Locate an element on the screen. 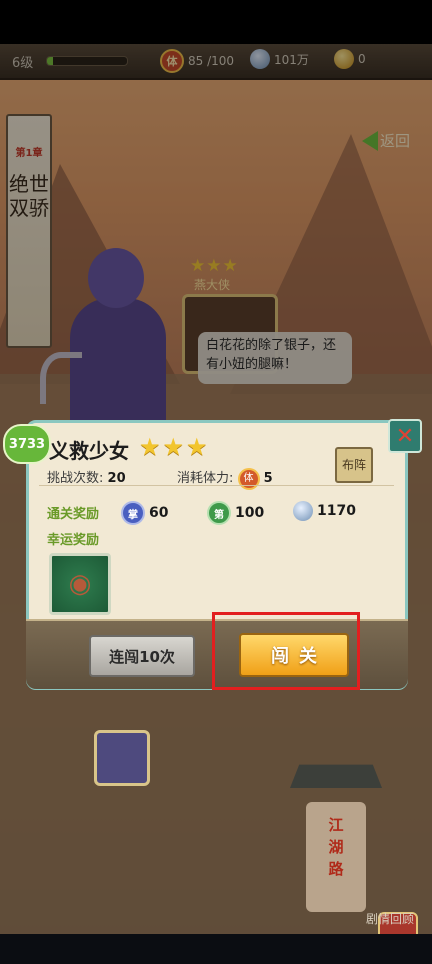 Image resolution: width=432 pixels, height=964 pixels. reward-value: 1170 is located at coordinates (336, 511).